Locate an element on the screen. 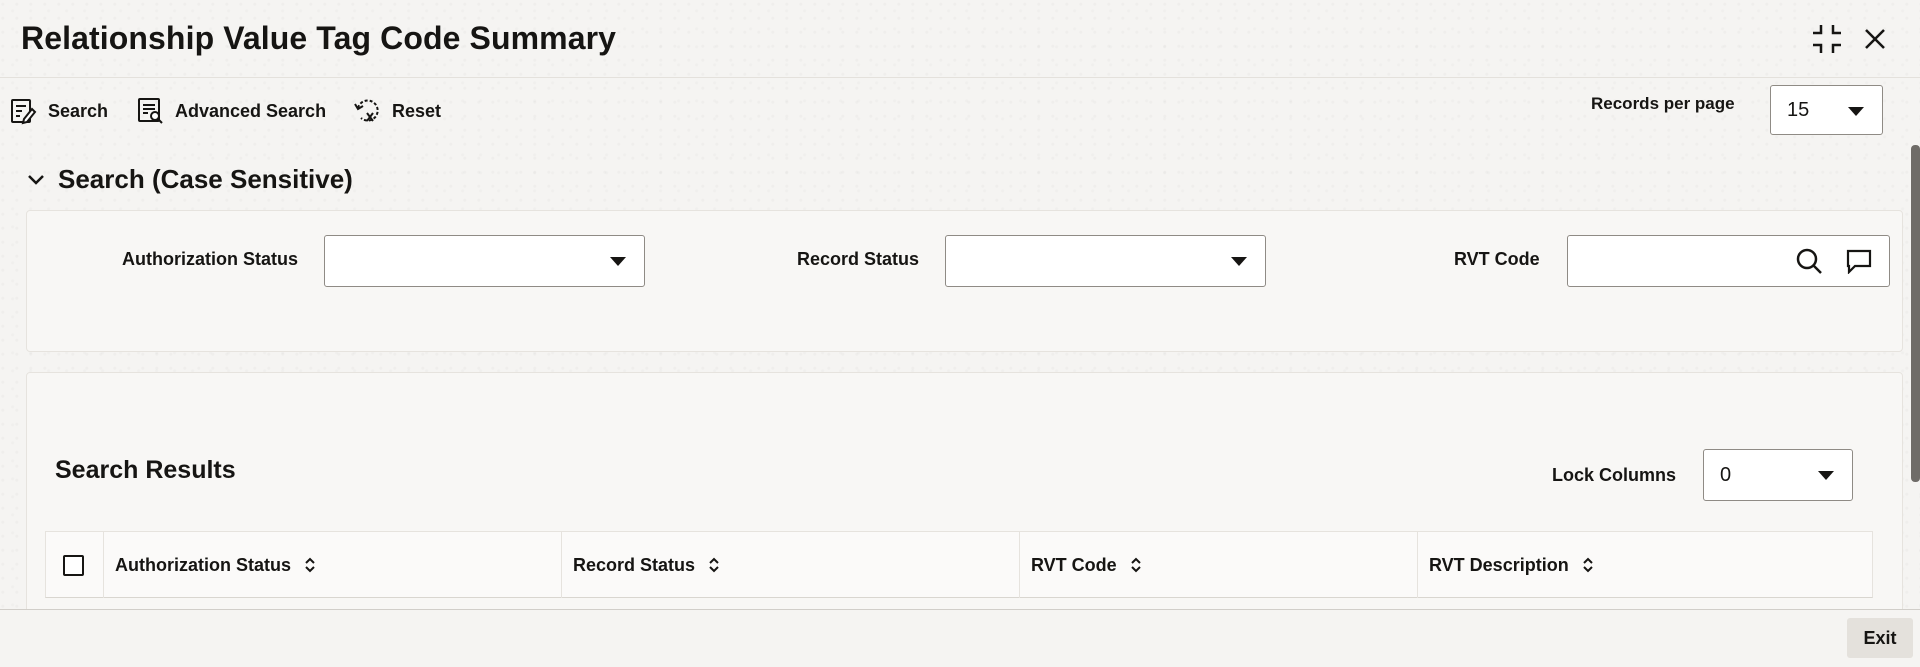 The height and width of the screenshot is (667, 1920). advanced-search-button-label: Advanced Search is located at coordinates (251, 110).